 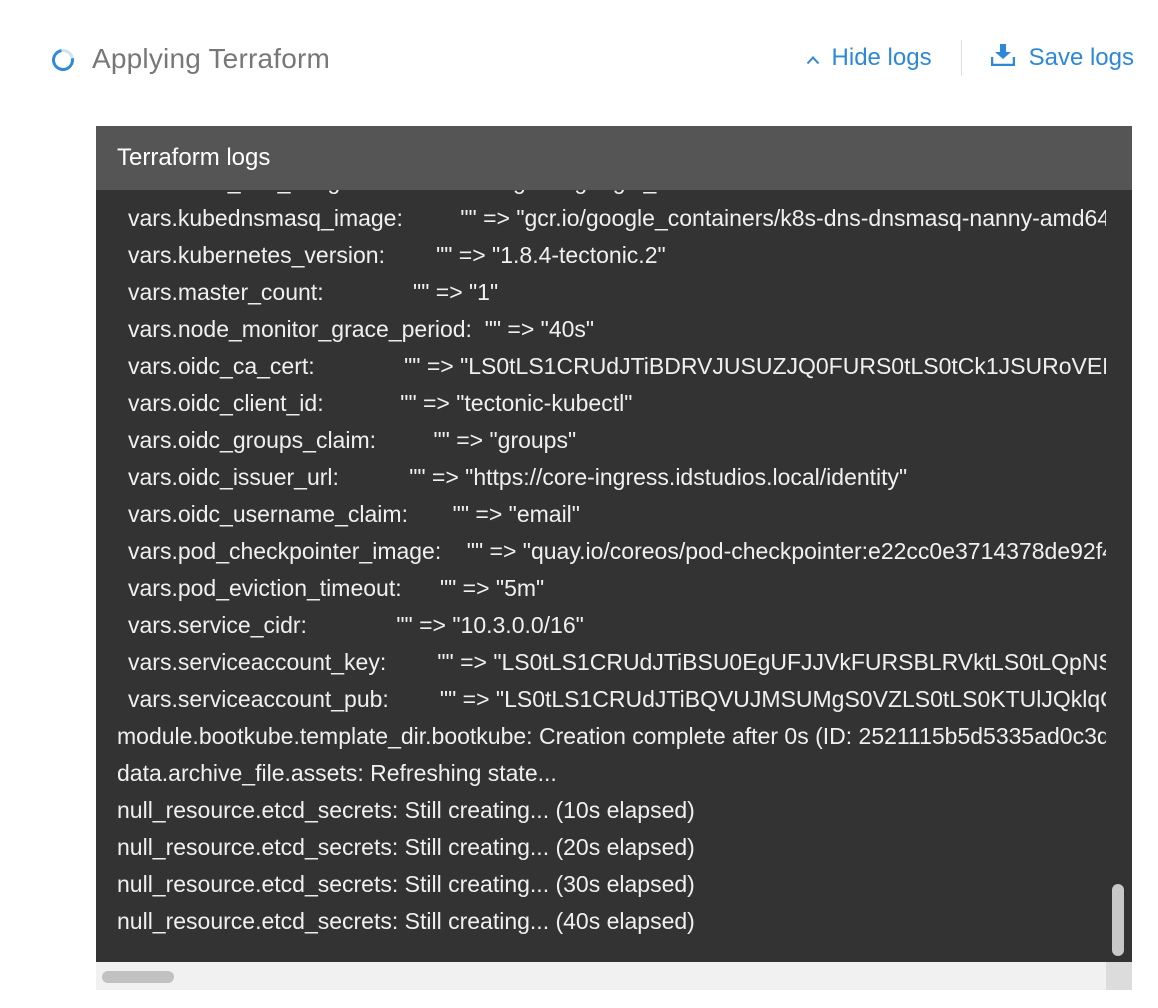 What do you see at coordinates (881, 57) in the screenshot?
I see `hide-logs-label: Hide logs` at bounding box center [881, 57].